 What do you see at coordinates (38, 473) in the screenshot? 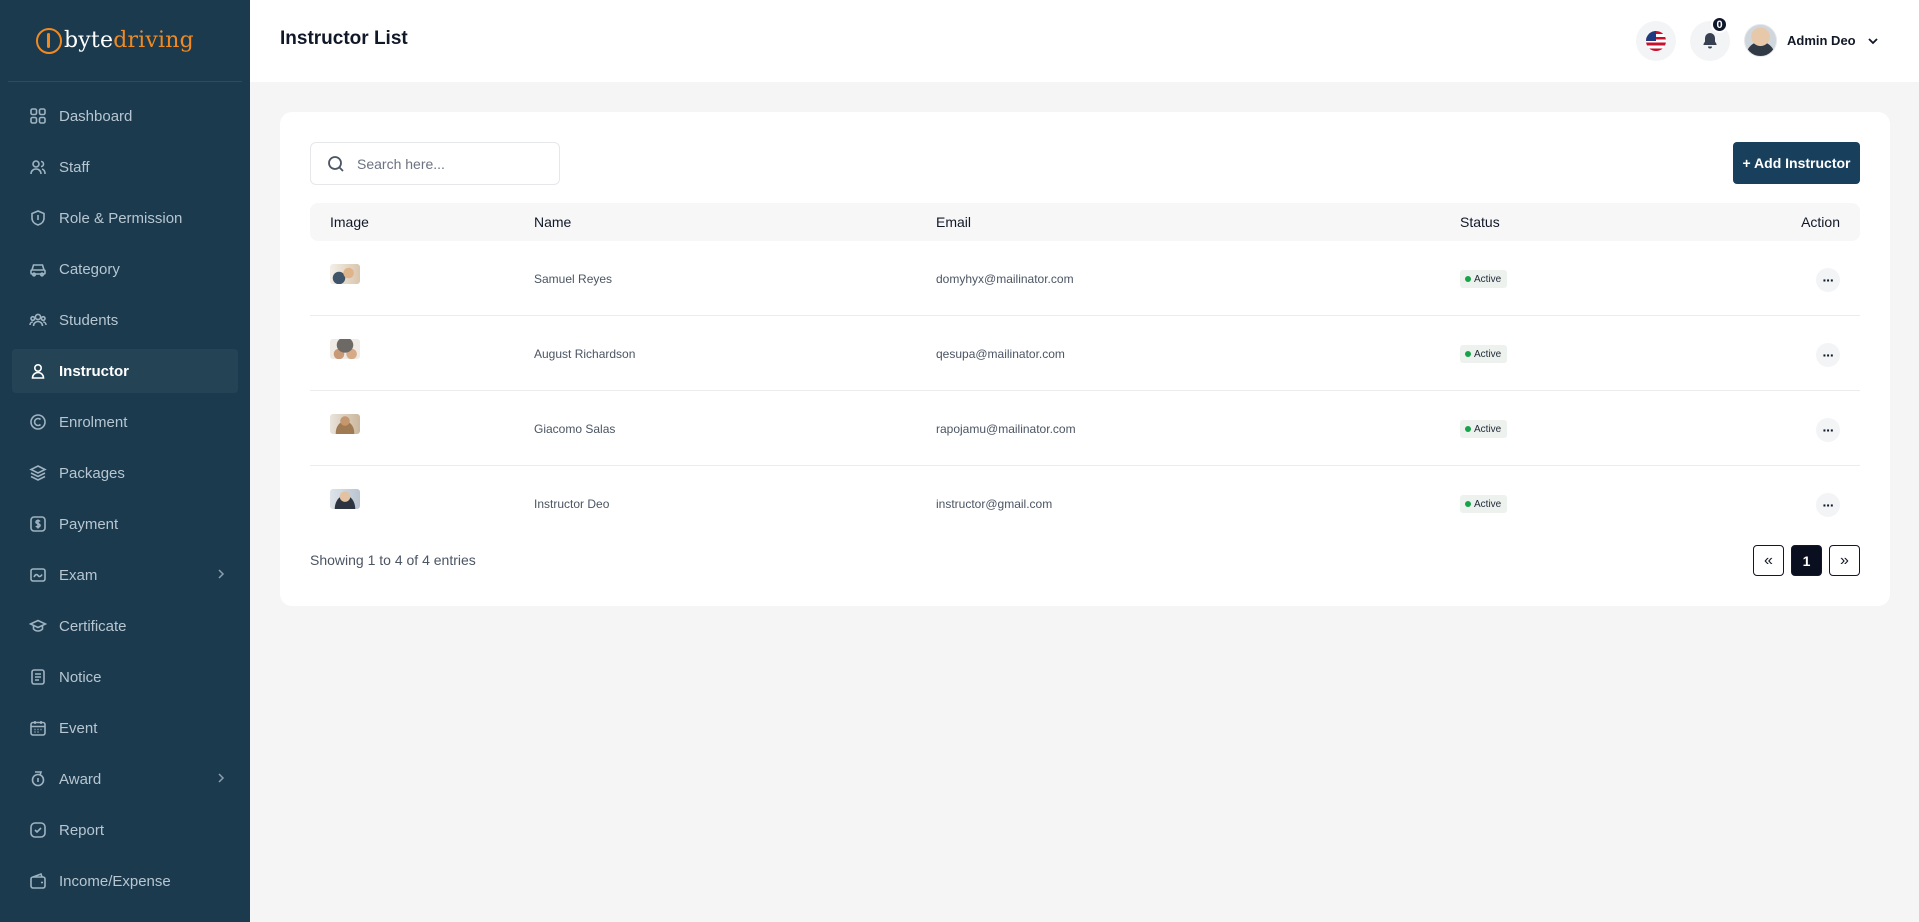
I see `layers-icon` at bounding box center [38, 473].